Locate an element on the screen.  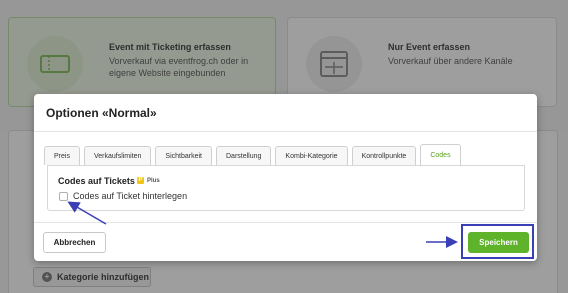
annotation-arrows is located at coordinates (262, 224).